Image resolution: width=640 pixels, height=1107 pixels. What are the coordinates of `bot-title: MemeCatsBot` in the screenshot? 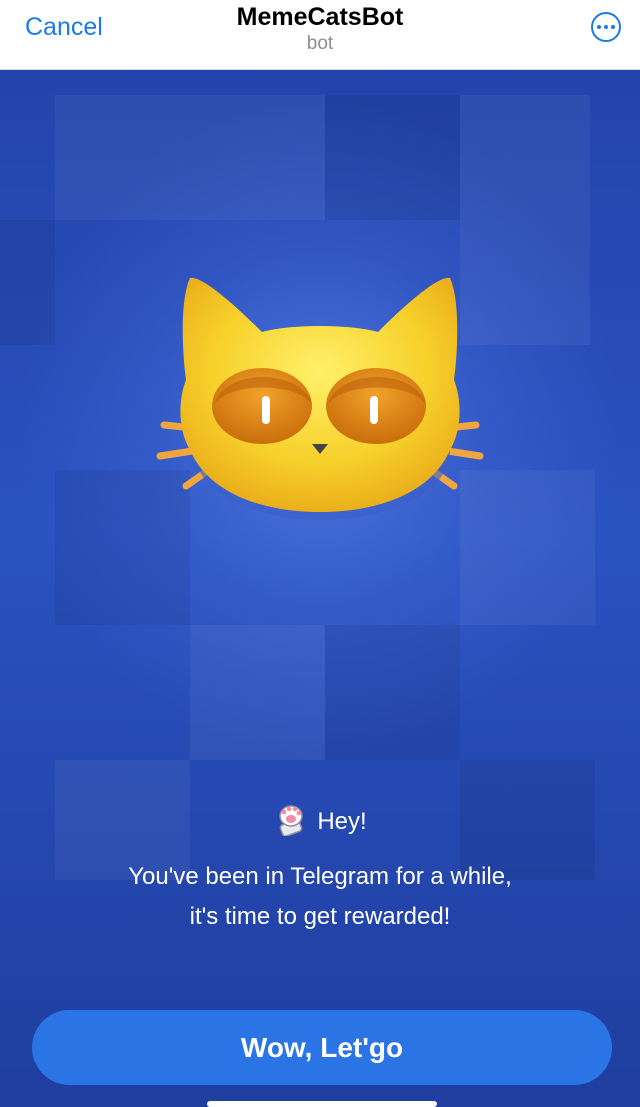 It's located at (320, 17).